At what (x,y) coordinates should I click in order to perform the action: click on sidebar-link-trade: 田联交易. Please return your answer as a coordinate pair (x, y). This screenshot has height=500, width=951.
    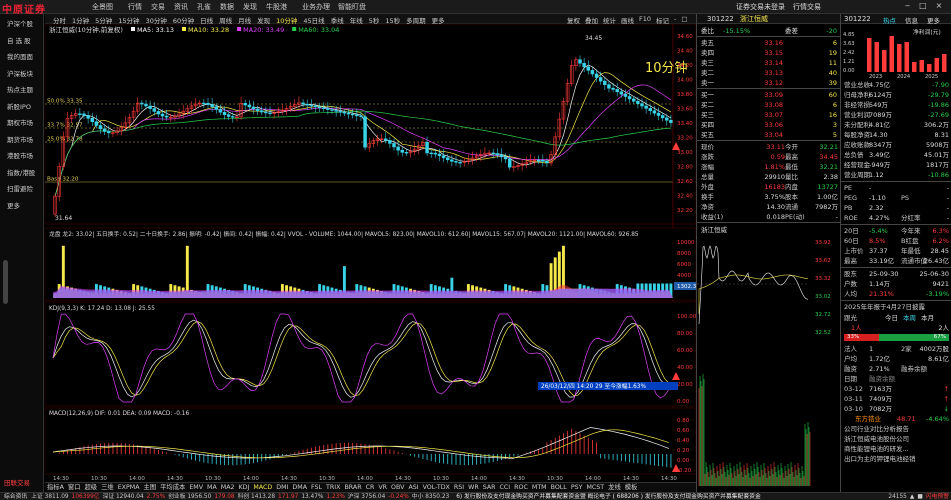
    Looking at the image, I should click on (22, 483).